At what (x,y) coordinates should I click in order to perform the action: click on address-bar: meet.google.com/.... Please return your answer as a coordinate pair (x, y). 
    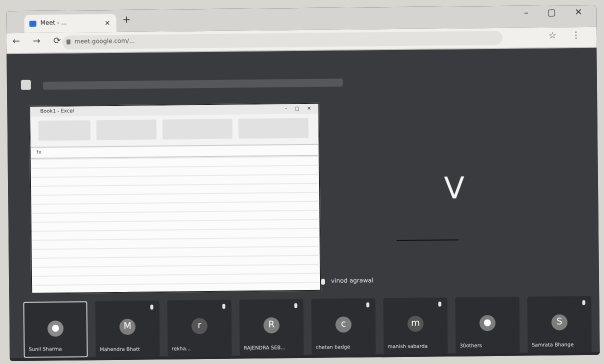
    Looking at the image, I should click on (282, 40).